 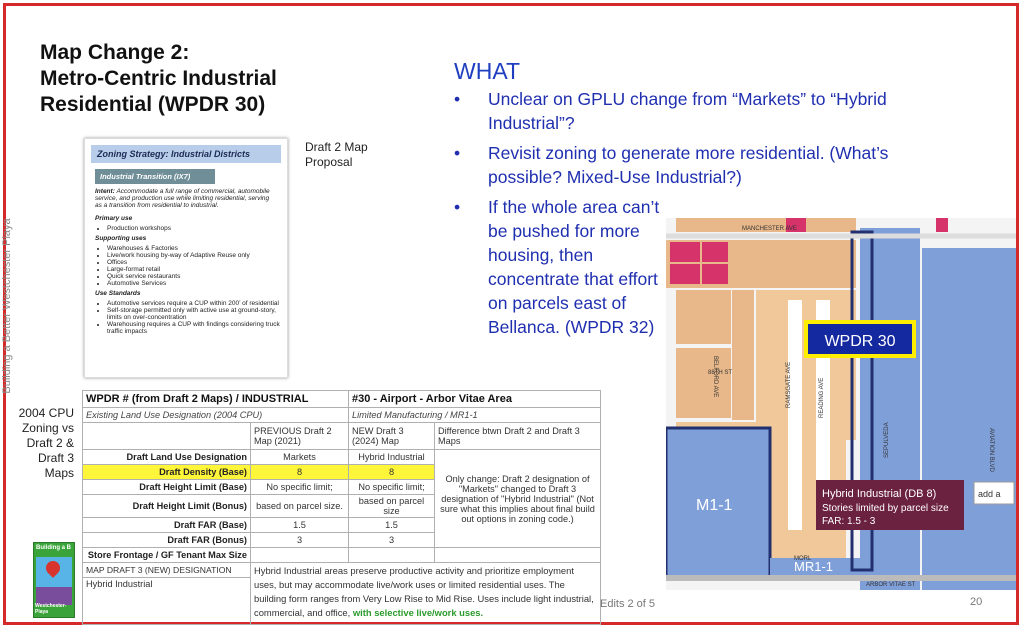 I want to click on m1-1-label: M1-1, so click(x=714, y=505).